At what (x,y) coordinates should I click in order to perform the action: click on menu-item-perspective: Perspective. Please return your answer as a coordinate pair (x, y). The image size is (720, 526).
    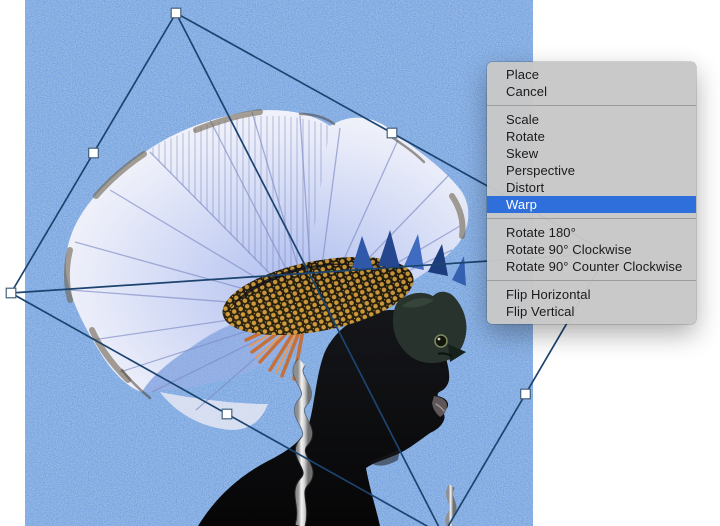
    Looking at the image, I should click on (591, 170).